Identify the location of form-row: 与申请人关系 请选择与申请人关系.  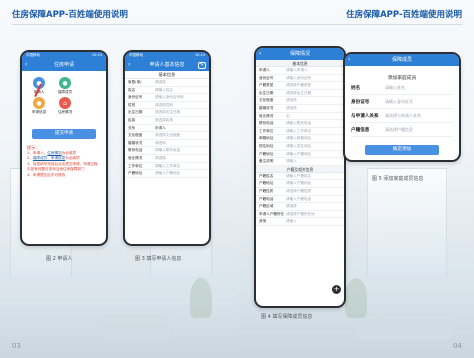
(402, 116).